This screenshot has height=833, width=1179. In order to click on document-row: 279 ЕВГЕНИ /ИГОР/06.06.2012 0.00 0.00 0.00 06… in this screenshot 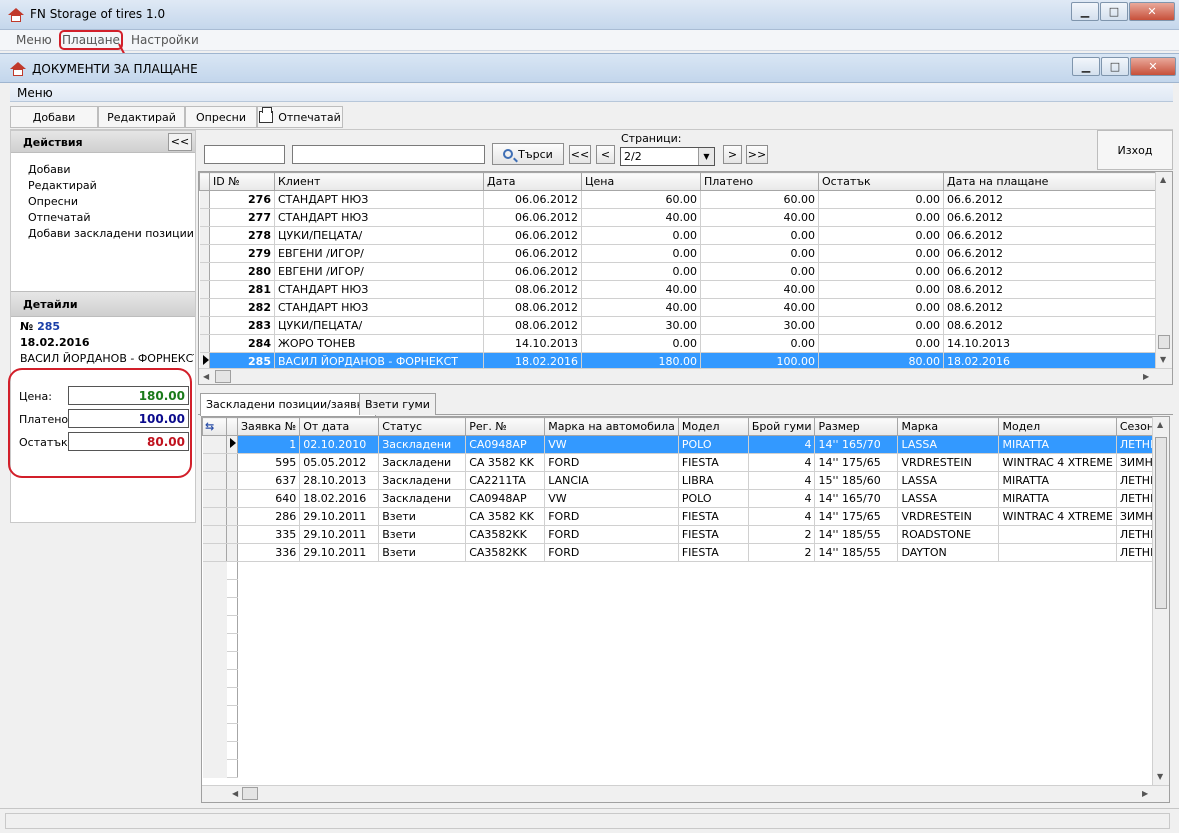, I will do `click(677, 253)`.